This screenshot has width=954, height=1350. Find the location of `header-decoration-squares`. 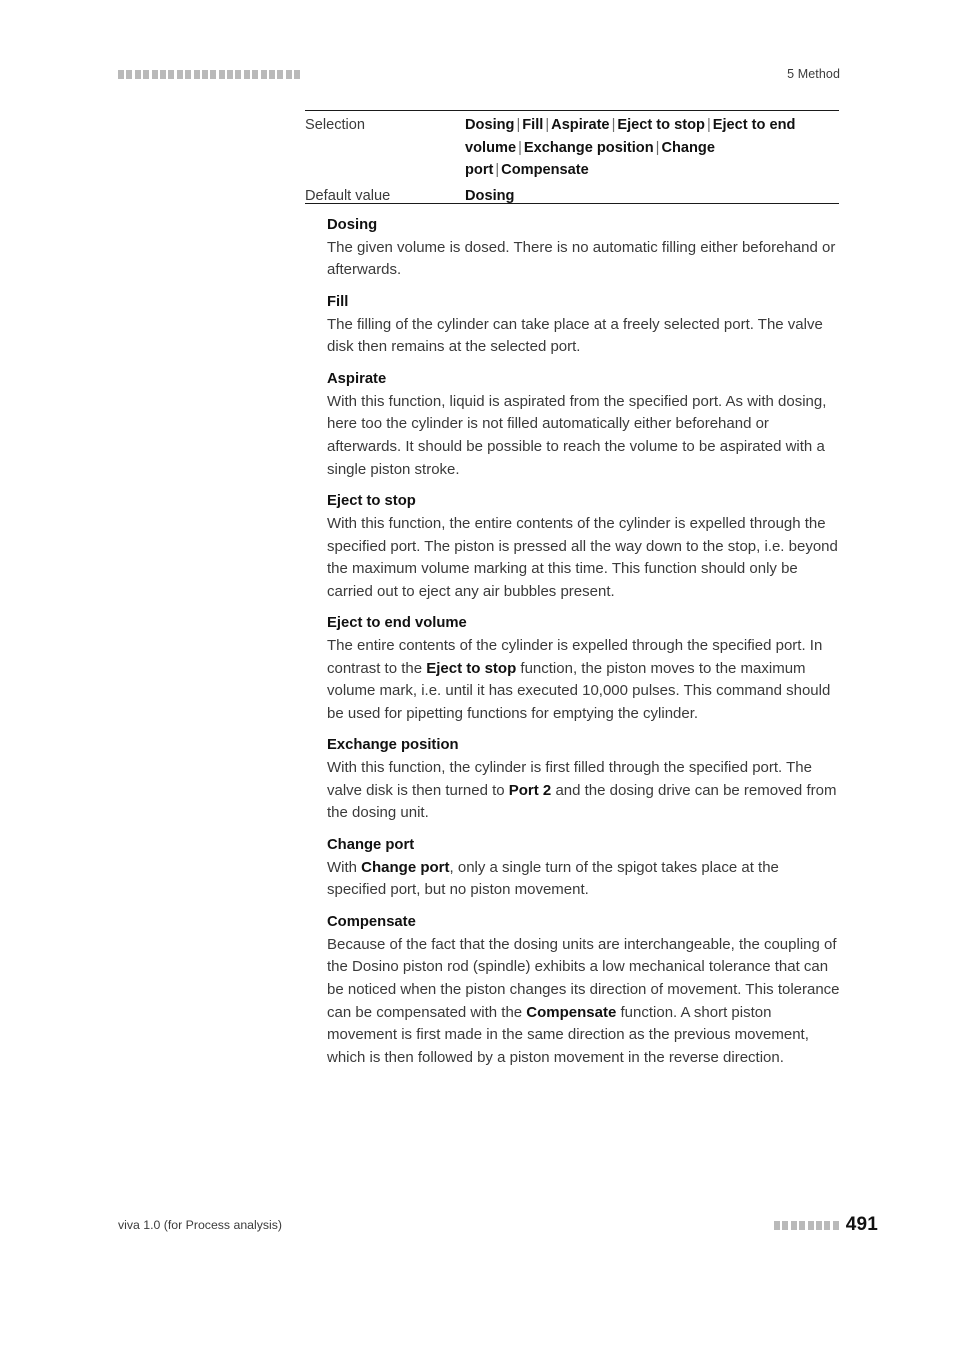

header-decoration-squares is located at coordinates (209, 74).